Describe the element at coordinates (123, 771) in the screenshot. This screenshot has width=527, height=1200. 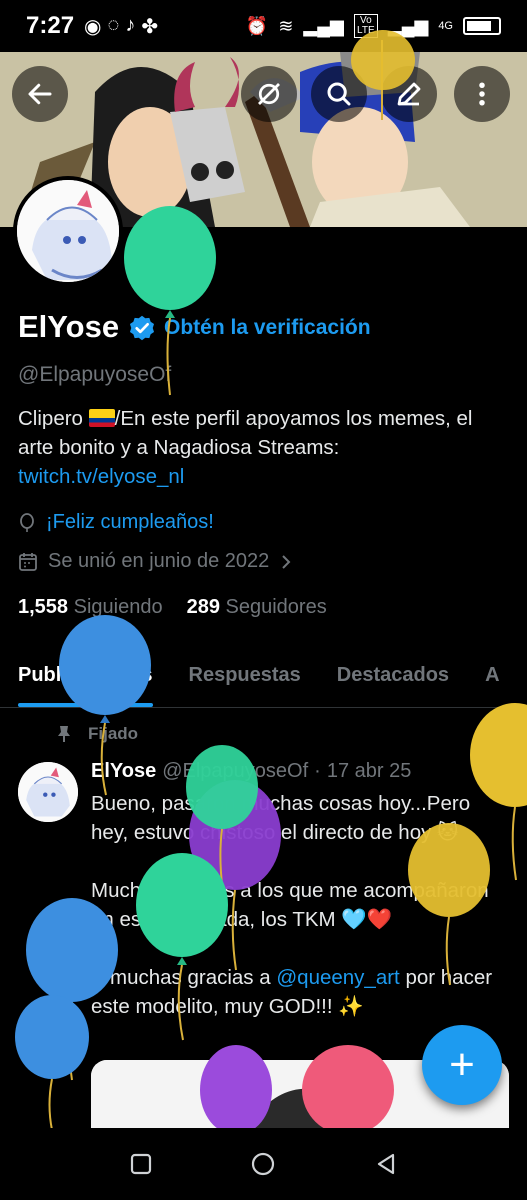
I see `post-author: ElYose` at that location.